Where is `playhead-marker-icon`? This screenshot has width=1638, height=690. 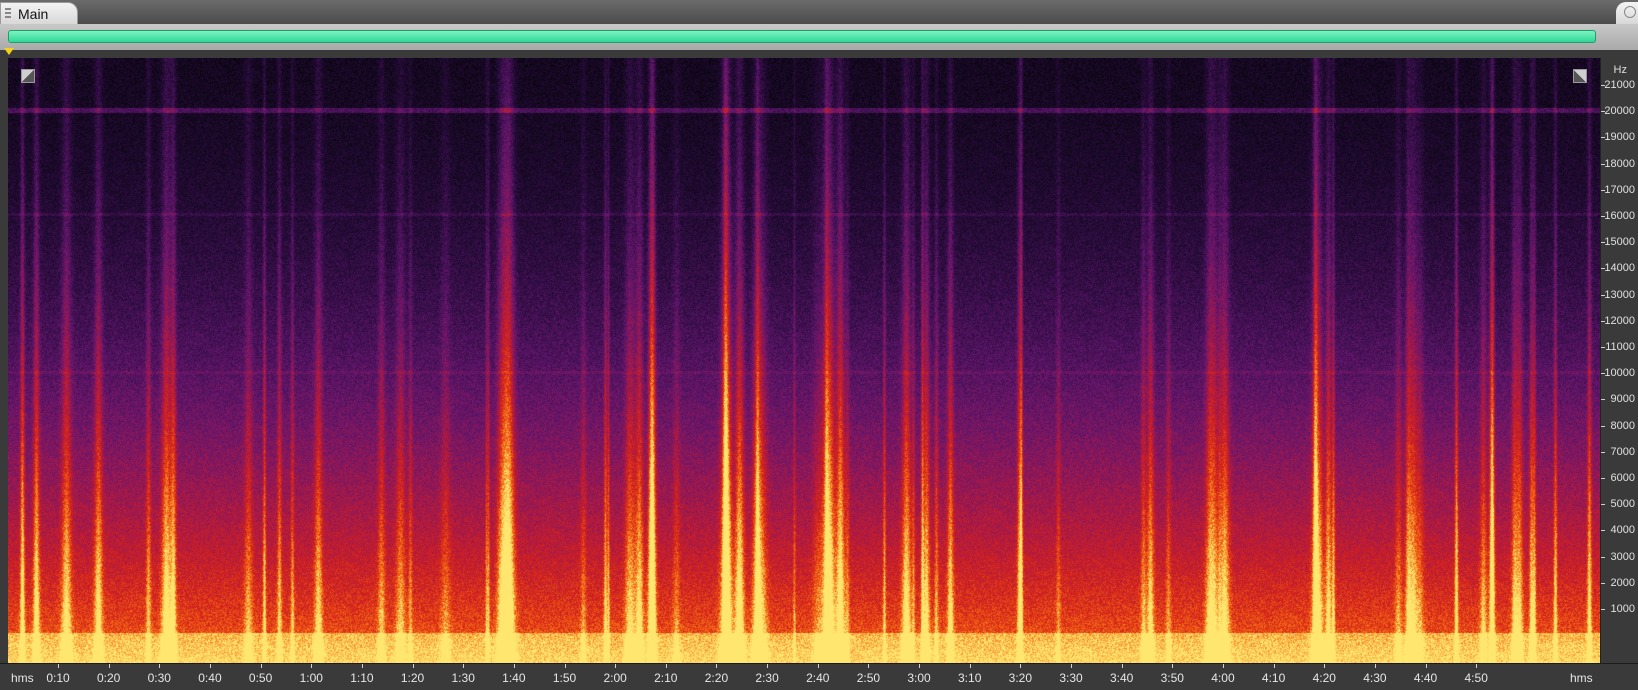
playhead-marker-icon is located at coordinates (9, 51).